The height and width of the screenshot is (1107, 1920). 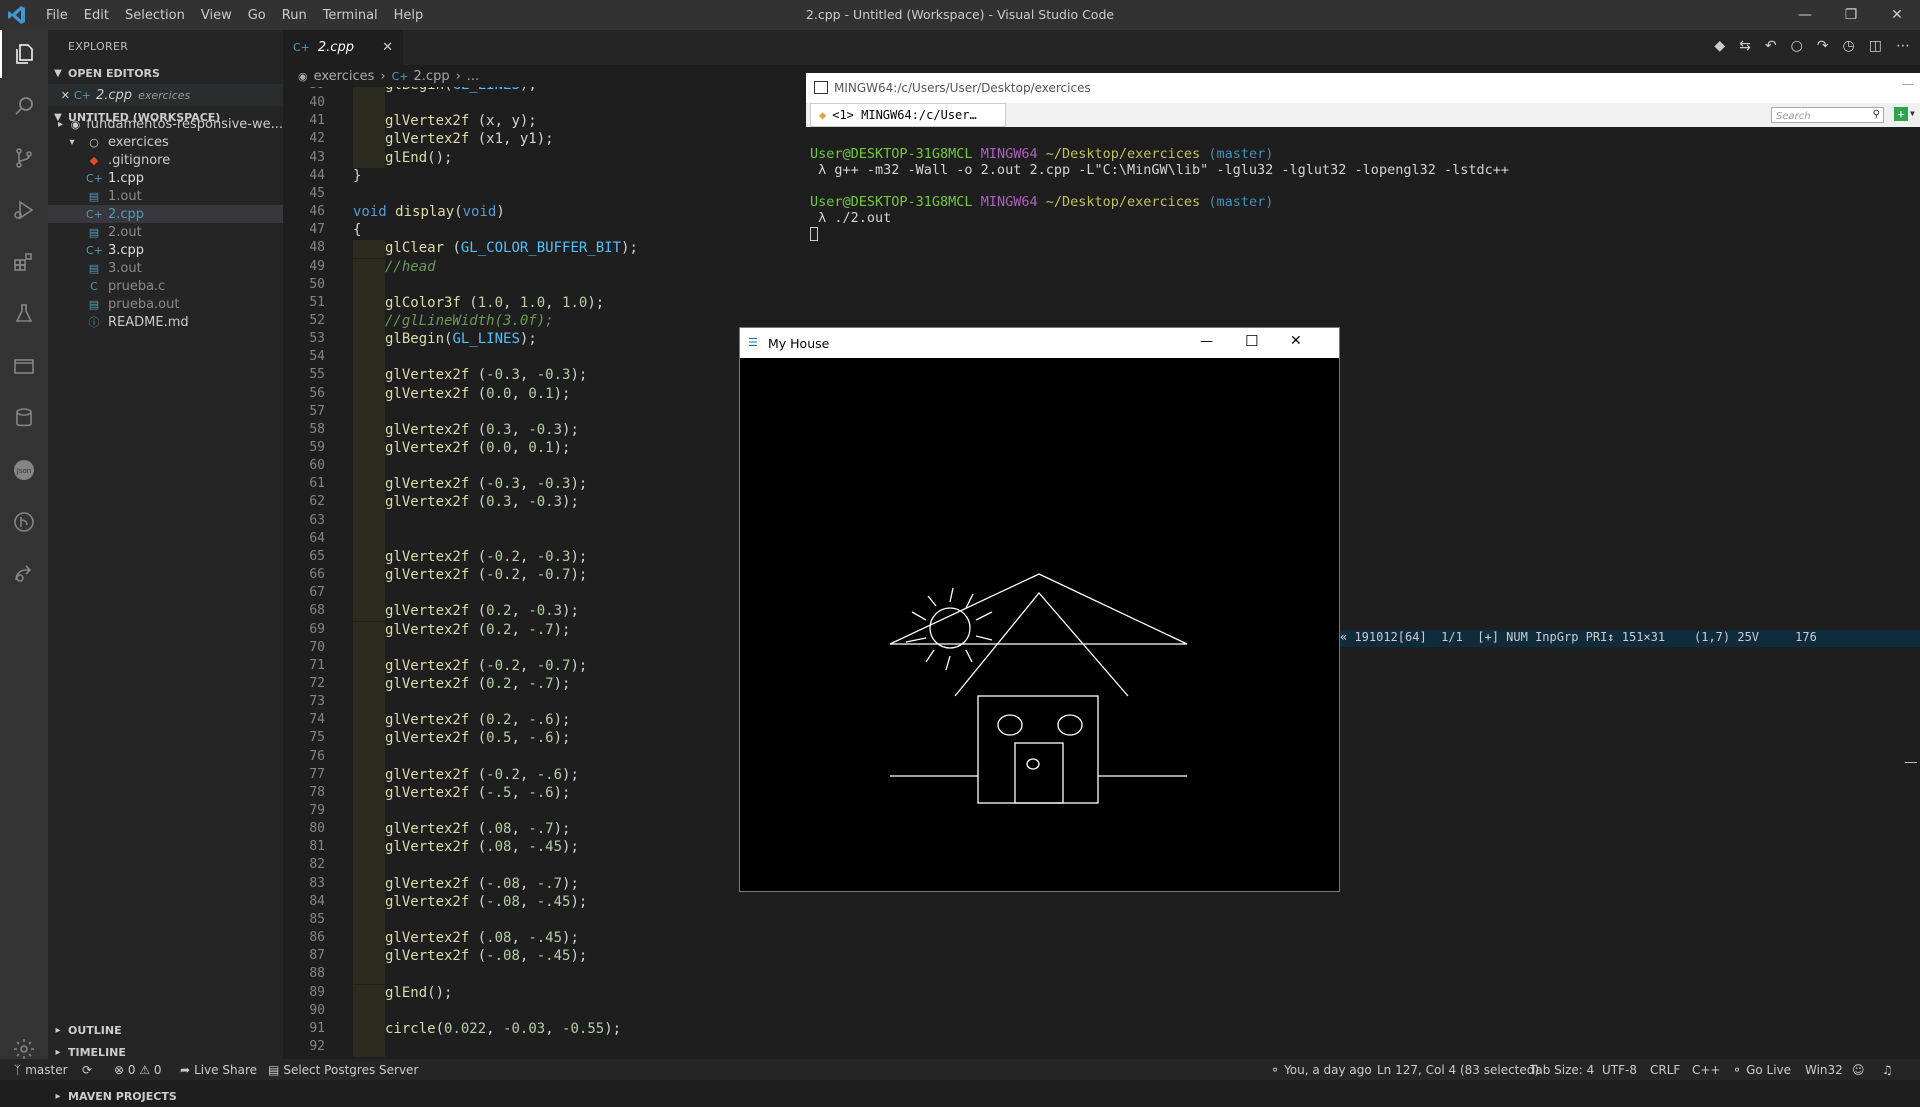 What do you see at coordinates (317, 938) in the screenshot?
I see `line-number: 86` at bounding box center [317, 938].